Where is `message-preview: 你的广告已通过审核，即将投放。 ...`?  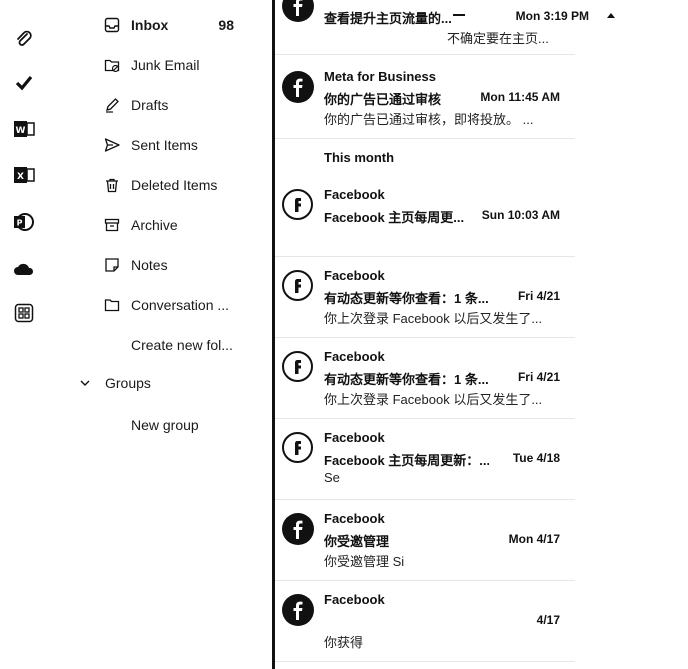 message-preview: 你的广告已通过审核，即将投放。 ... is located at coordinates (429, 119).